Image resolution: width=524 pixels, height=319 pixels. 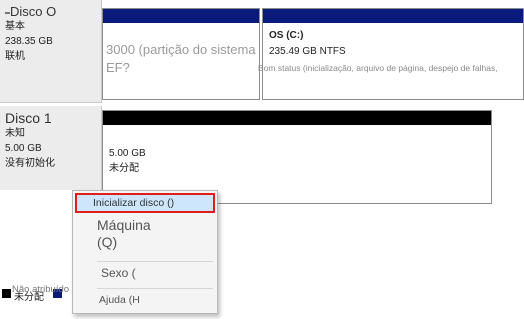 What do you see at coordinates (145, 300) in the screenshot?
I see `menu-item-help: Ajuda (H` at bounding box center [145, 300].